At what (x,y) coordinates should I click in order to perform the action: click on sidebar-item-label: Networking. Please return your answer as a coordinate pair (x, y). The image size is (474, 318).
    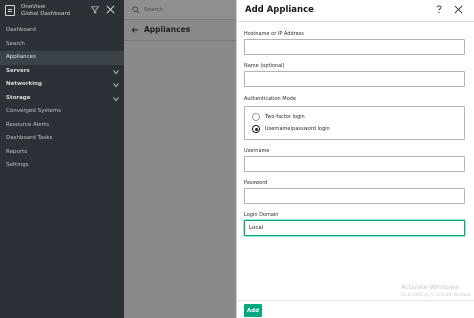
    Looking at the image, I should click on (24, 84).